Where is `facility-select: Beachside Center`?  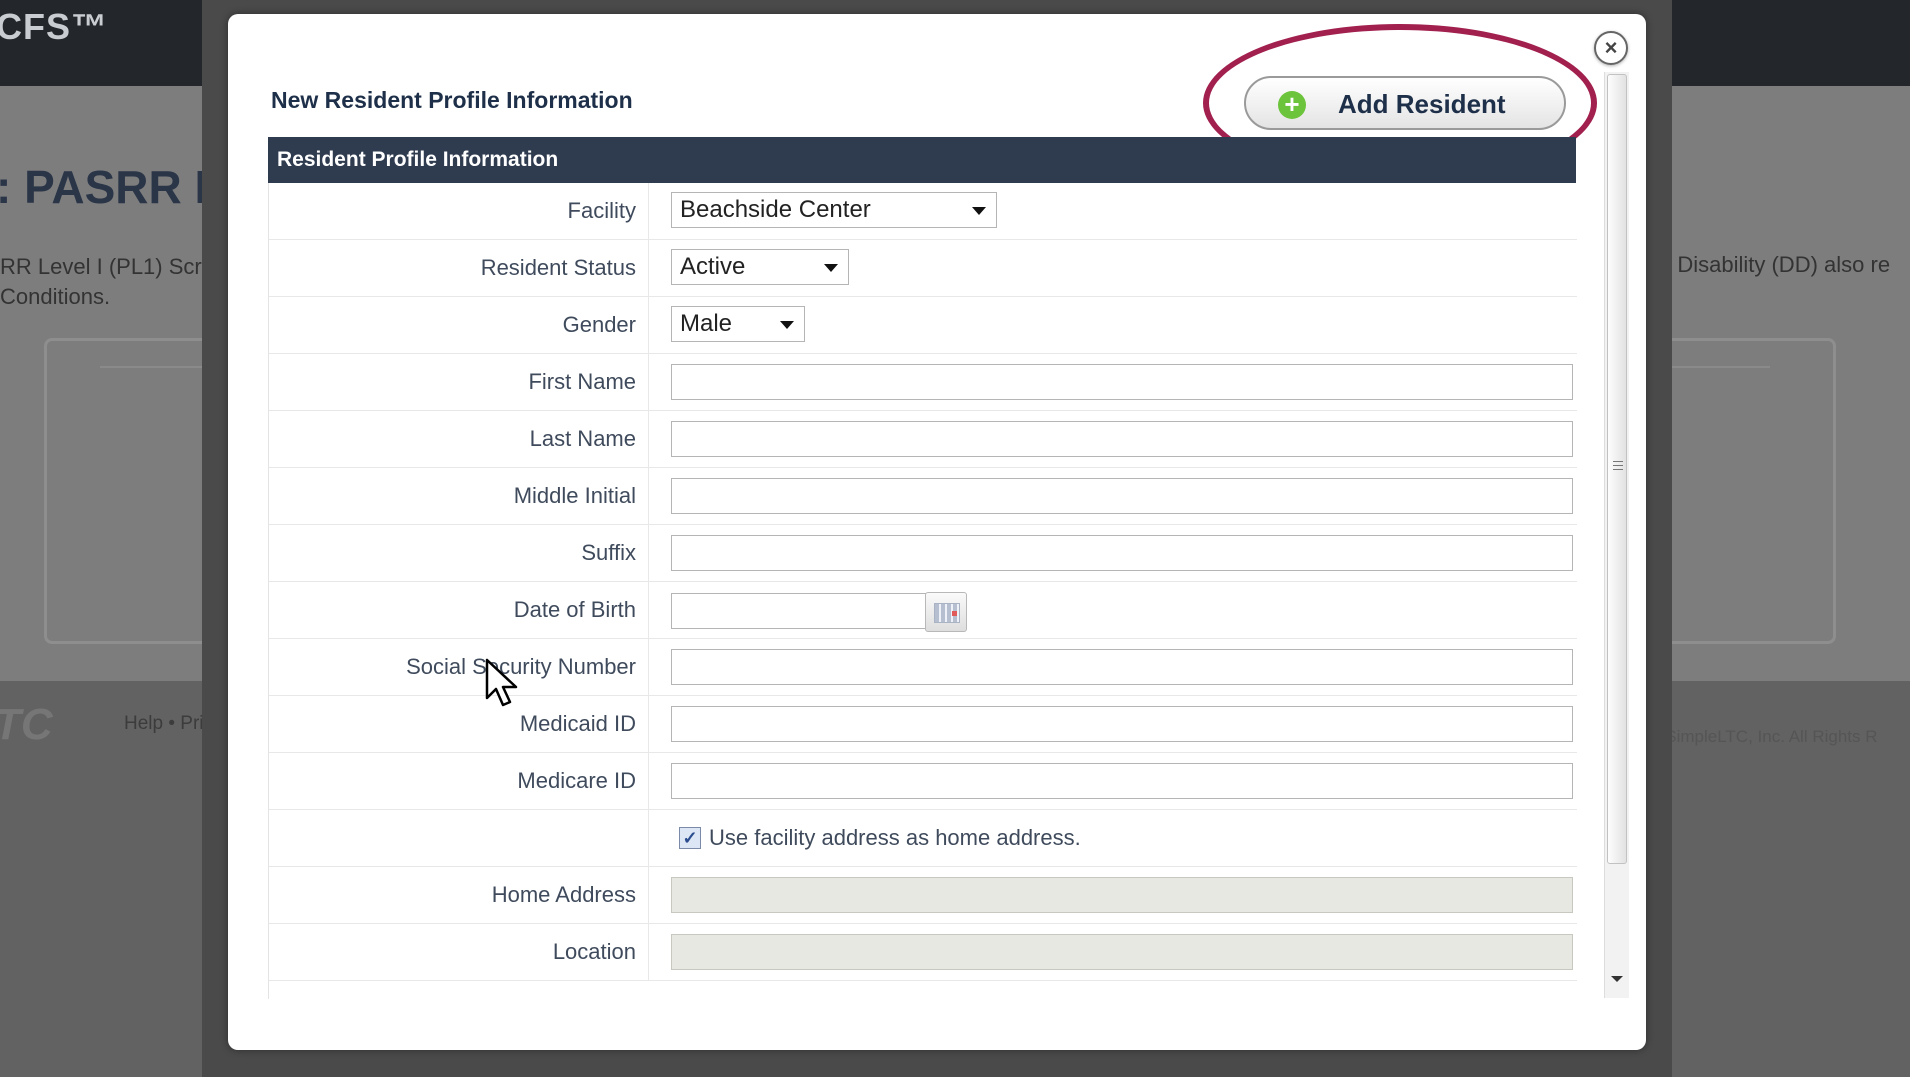 facility-select: Beachside Center is located at coordinates (834, 210).